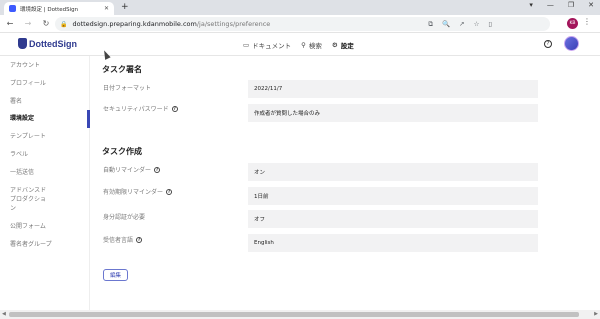 The image size is (600, 319). What do you see at coordinates (12, 8) in the screenshot?
I see `dottedsign-favicon-icon` at bounding box center [12, 8].